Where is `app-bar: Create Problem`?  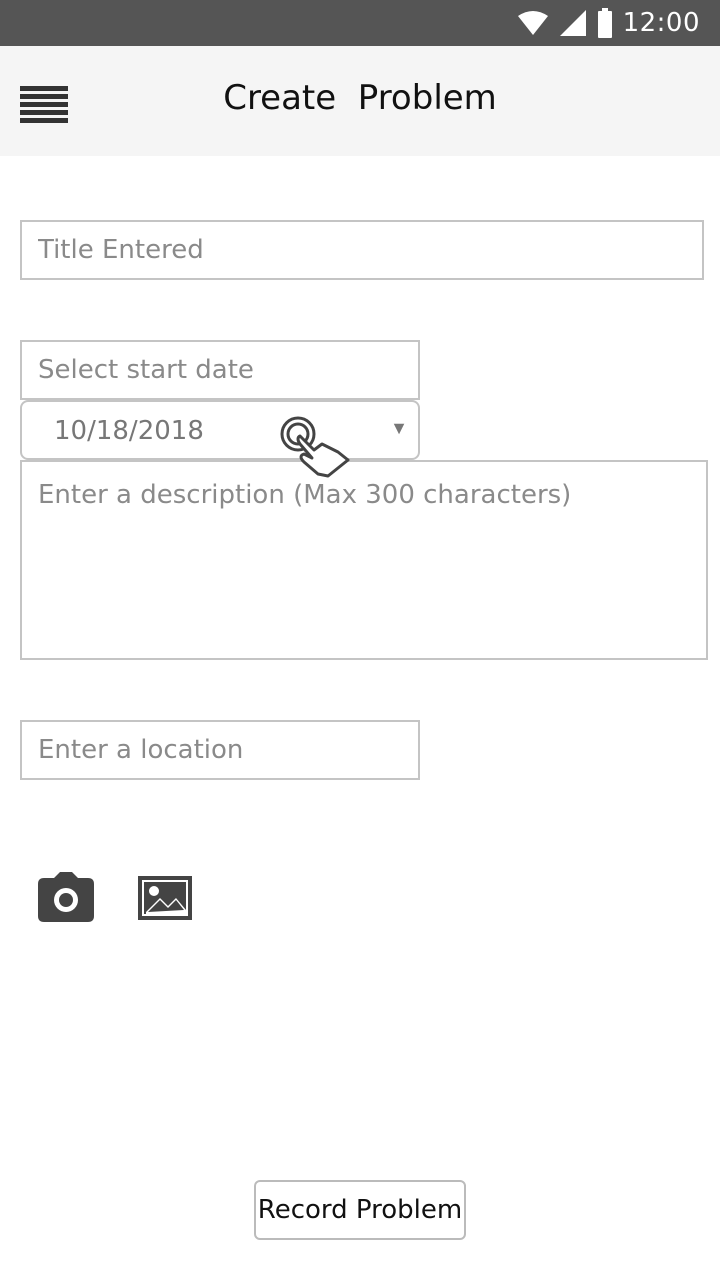 app-bar: Create Problem is located at coordinates (360, 101).